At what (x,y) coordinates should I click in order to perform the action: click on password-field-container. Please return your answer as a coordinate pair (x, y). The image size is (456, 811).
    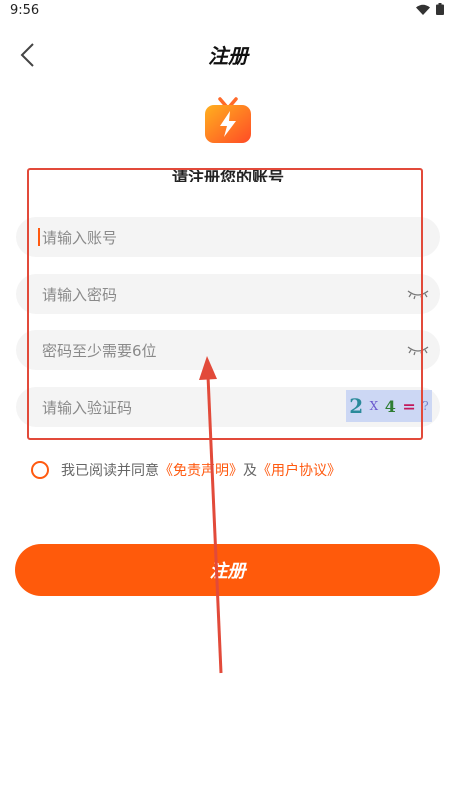
    Looking at the image, I should click on (228, 295).